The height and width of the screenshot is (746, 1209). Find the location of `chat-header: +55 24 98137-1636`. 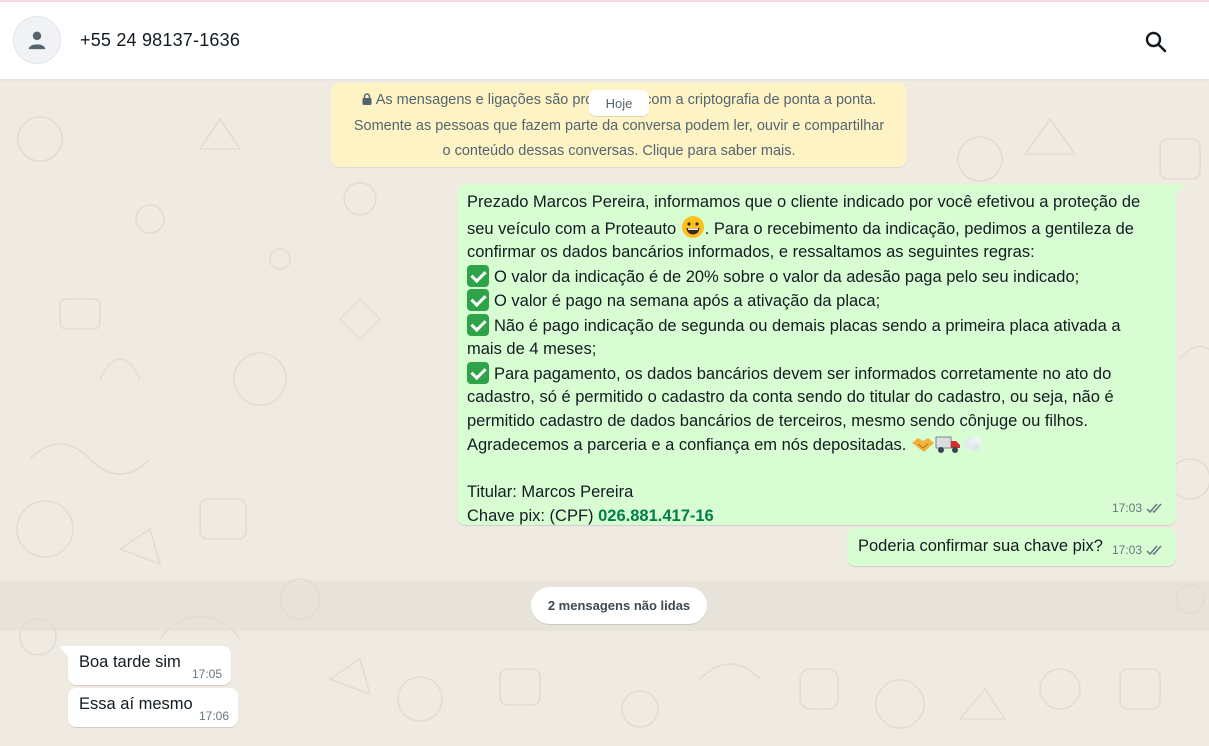

chat-header: +55 24 98137-1636 is located at coordinates (604, 40).